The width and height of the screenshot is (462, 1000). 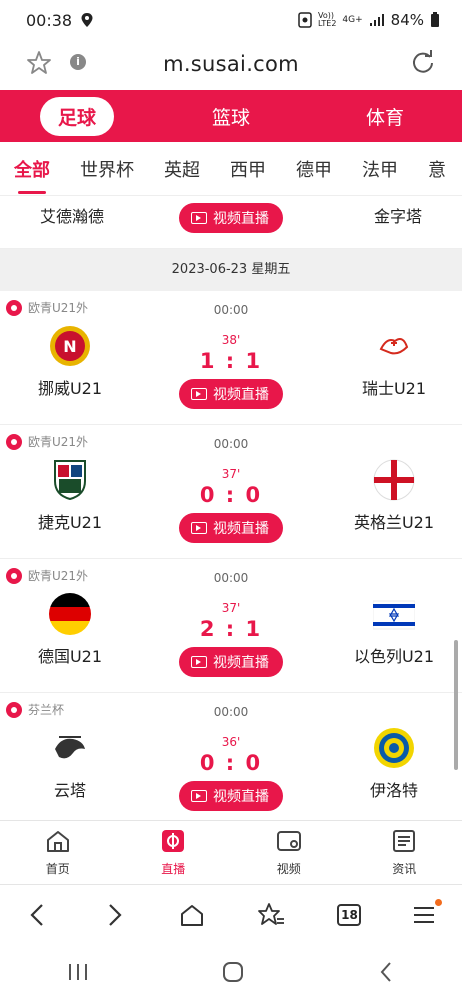 I want to click on url-bar: i m.susai.com, so click(x=231, y=64).